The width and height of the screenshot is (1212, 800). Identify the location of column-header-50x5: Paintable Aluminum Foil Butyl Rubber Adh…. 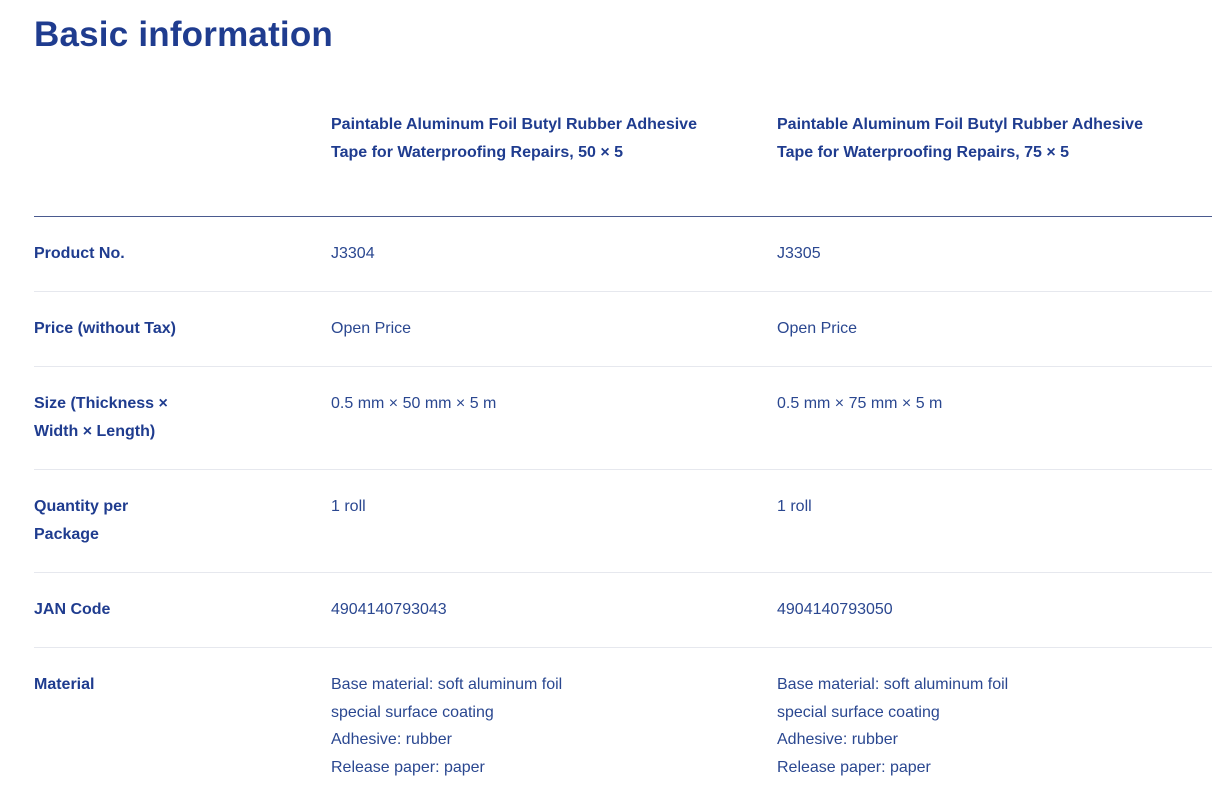
(554, 158).